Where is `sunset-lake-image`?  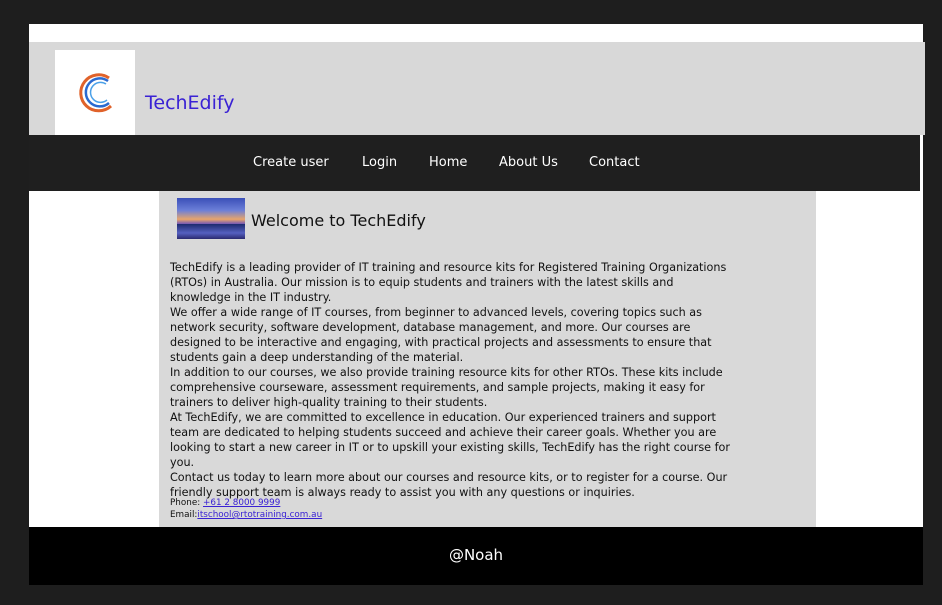 sunset-lake-image is located at coordinates (211, 218).